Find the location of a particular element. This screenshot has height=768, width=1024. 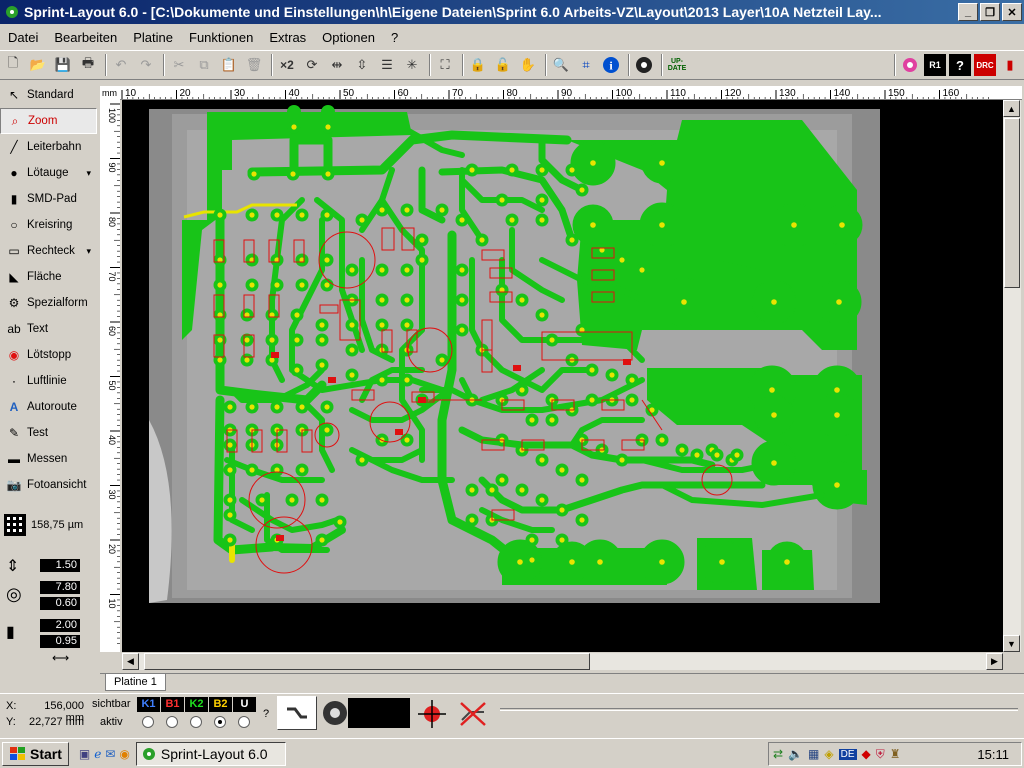

menu-help: ? is located at coordinates (394, 37).